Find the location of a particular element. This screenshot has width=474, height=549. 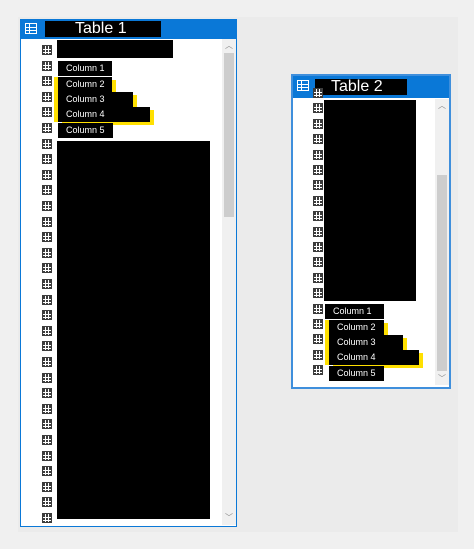

table-1-scrollbar: ︿ ﹀ is located at coordinates (229, 282).